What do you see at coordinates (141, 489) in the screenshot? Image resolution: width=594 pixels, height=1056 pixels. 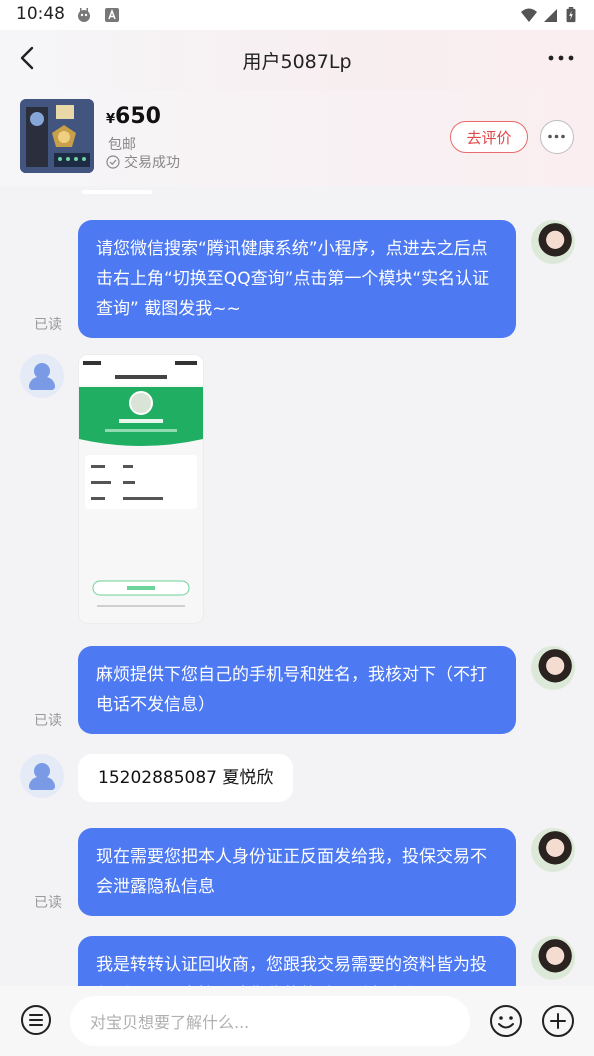 I see `chat-image` at bounding box center [141, 489].